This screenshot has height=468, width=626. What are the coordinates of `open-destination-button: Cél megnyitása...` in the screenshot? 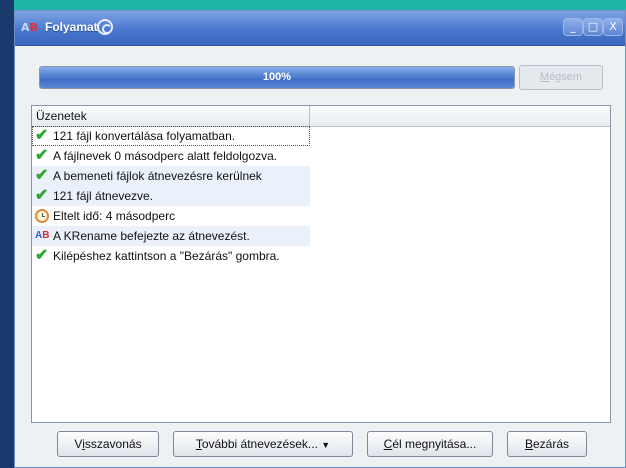 It's located at (430, 444).